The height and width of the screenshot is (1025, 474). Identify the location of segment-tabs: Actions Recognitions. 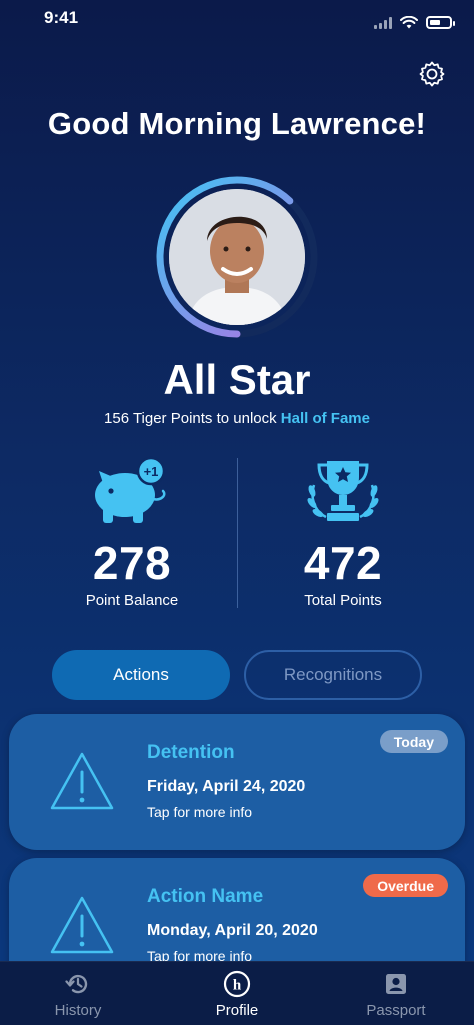
(237, 675).